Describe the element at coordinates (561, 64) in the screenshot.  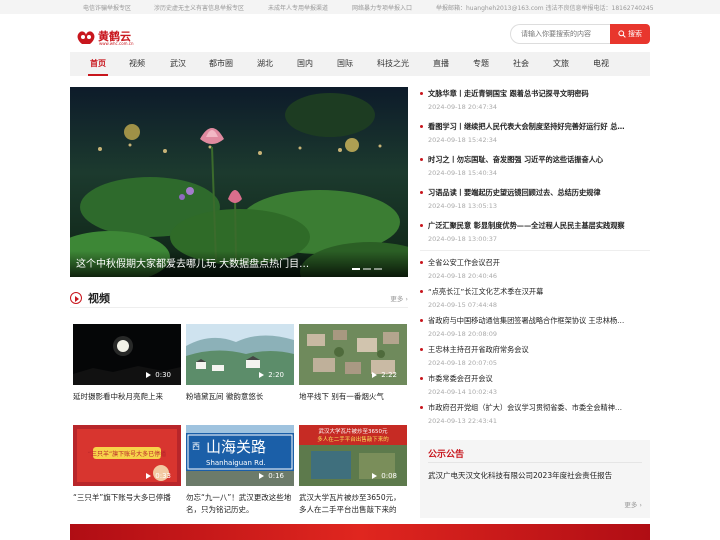
I see `nav-culture-travel: 文旅` at that location.